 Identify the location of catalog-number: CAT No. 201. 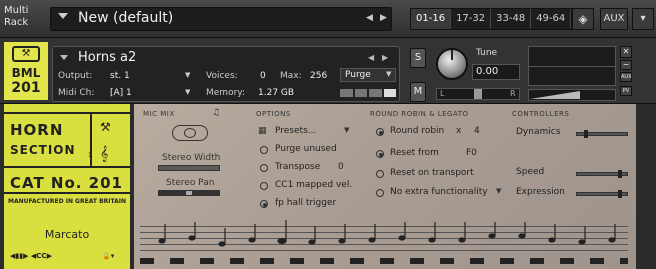
(66, 183).